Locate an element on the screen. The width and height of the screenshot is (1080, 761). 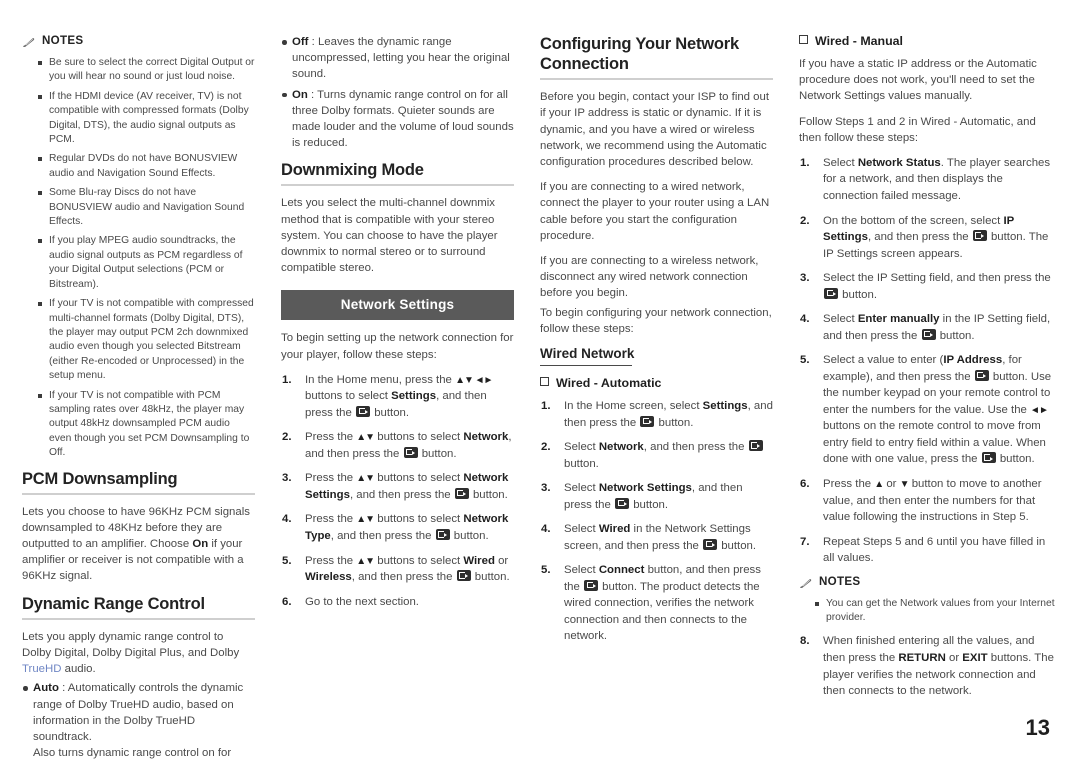
drc-off-label: Off is located at coordinates (300, 42).